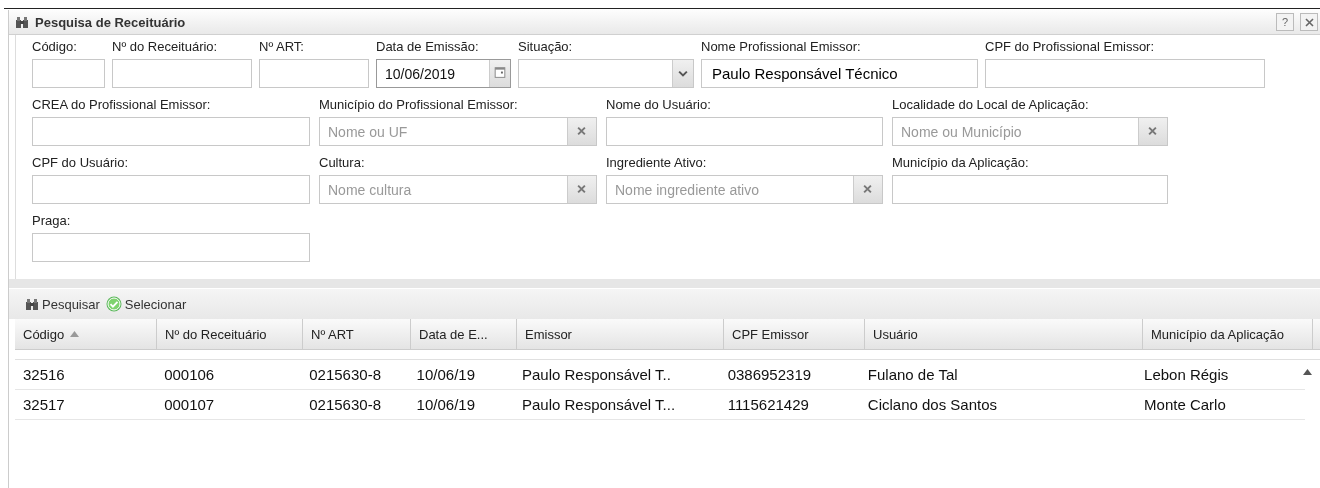 The width and height of the screenshot is (1320, 488). What do you see at coordinates (146, 304) in the screenshot?
I see `select-button: Selecionar` at bounding box center [146, 304].